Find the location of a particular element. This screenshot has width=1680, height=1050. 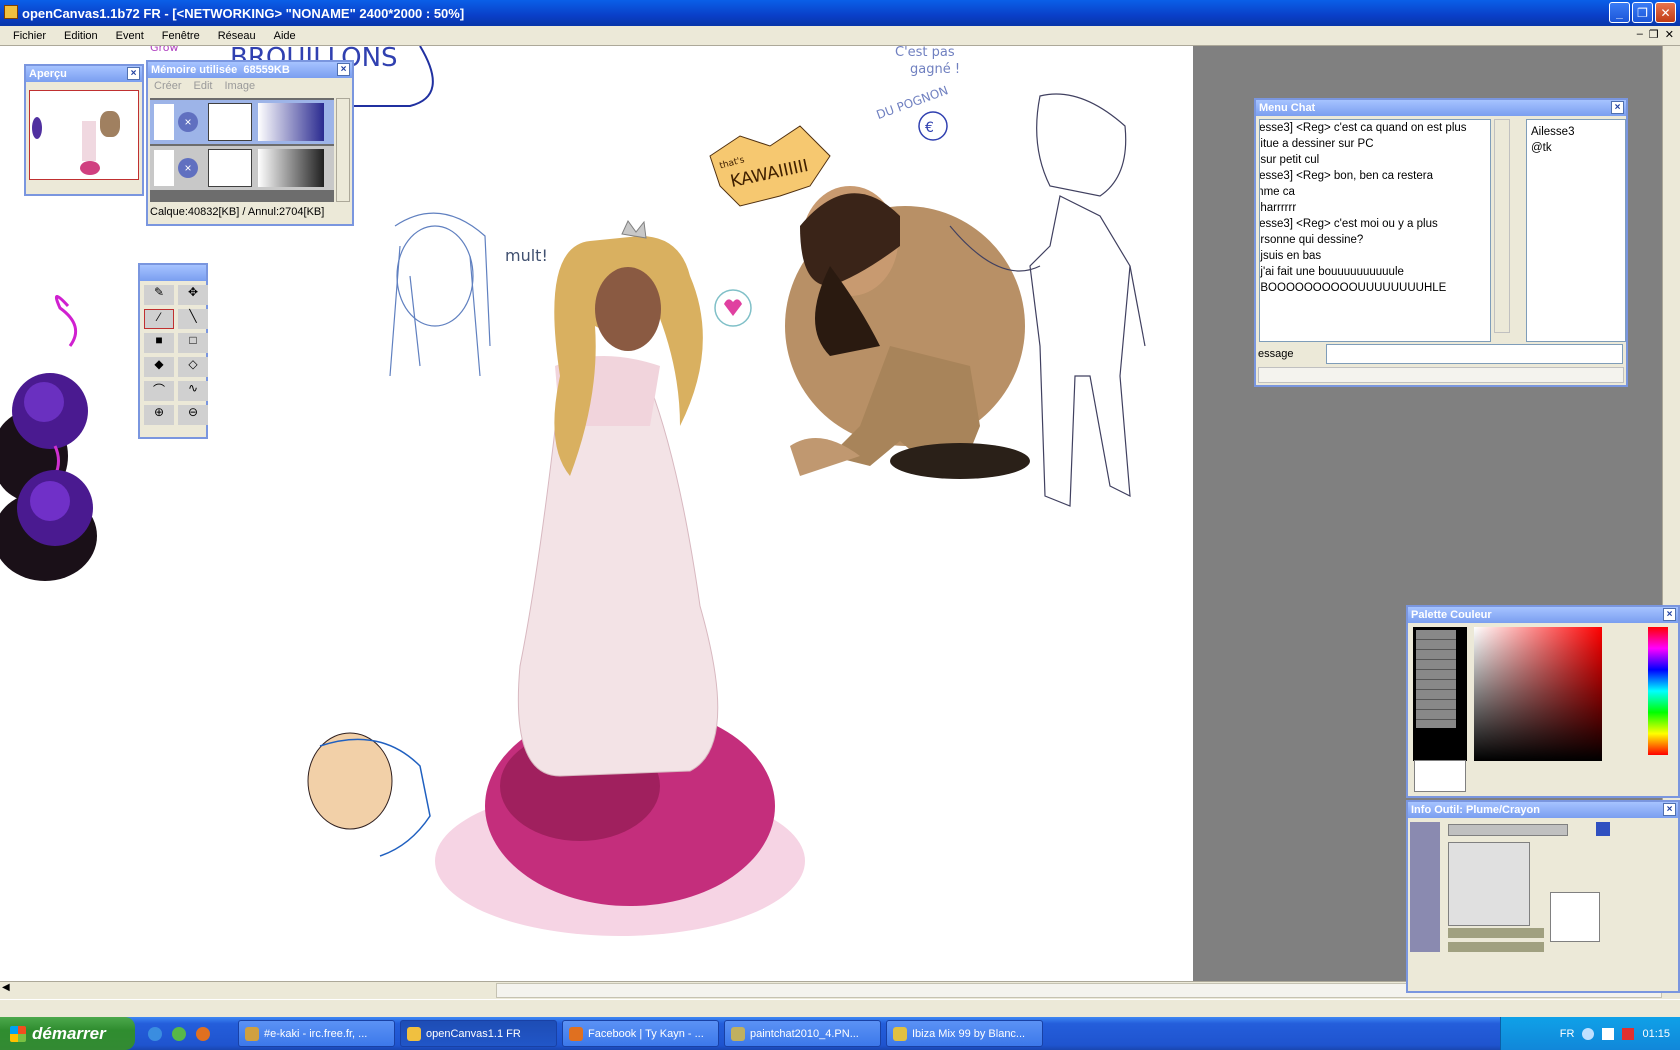

chat-line: mme ca is located at coordinates (1277, 192).